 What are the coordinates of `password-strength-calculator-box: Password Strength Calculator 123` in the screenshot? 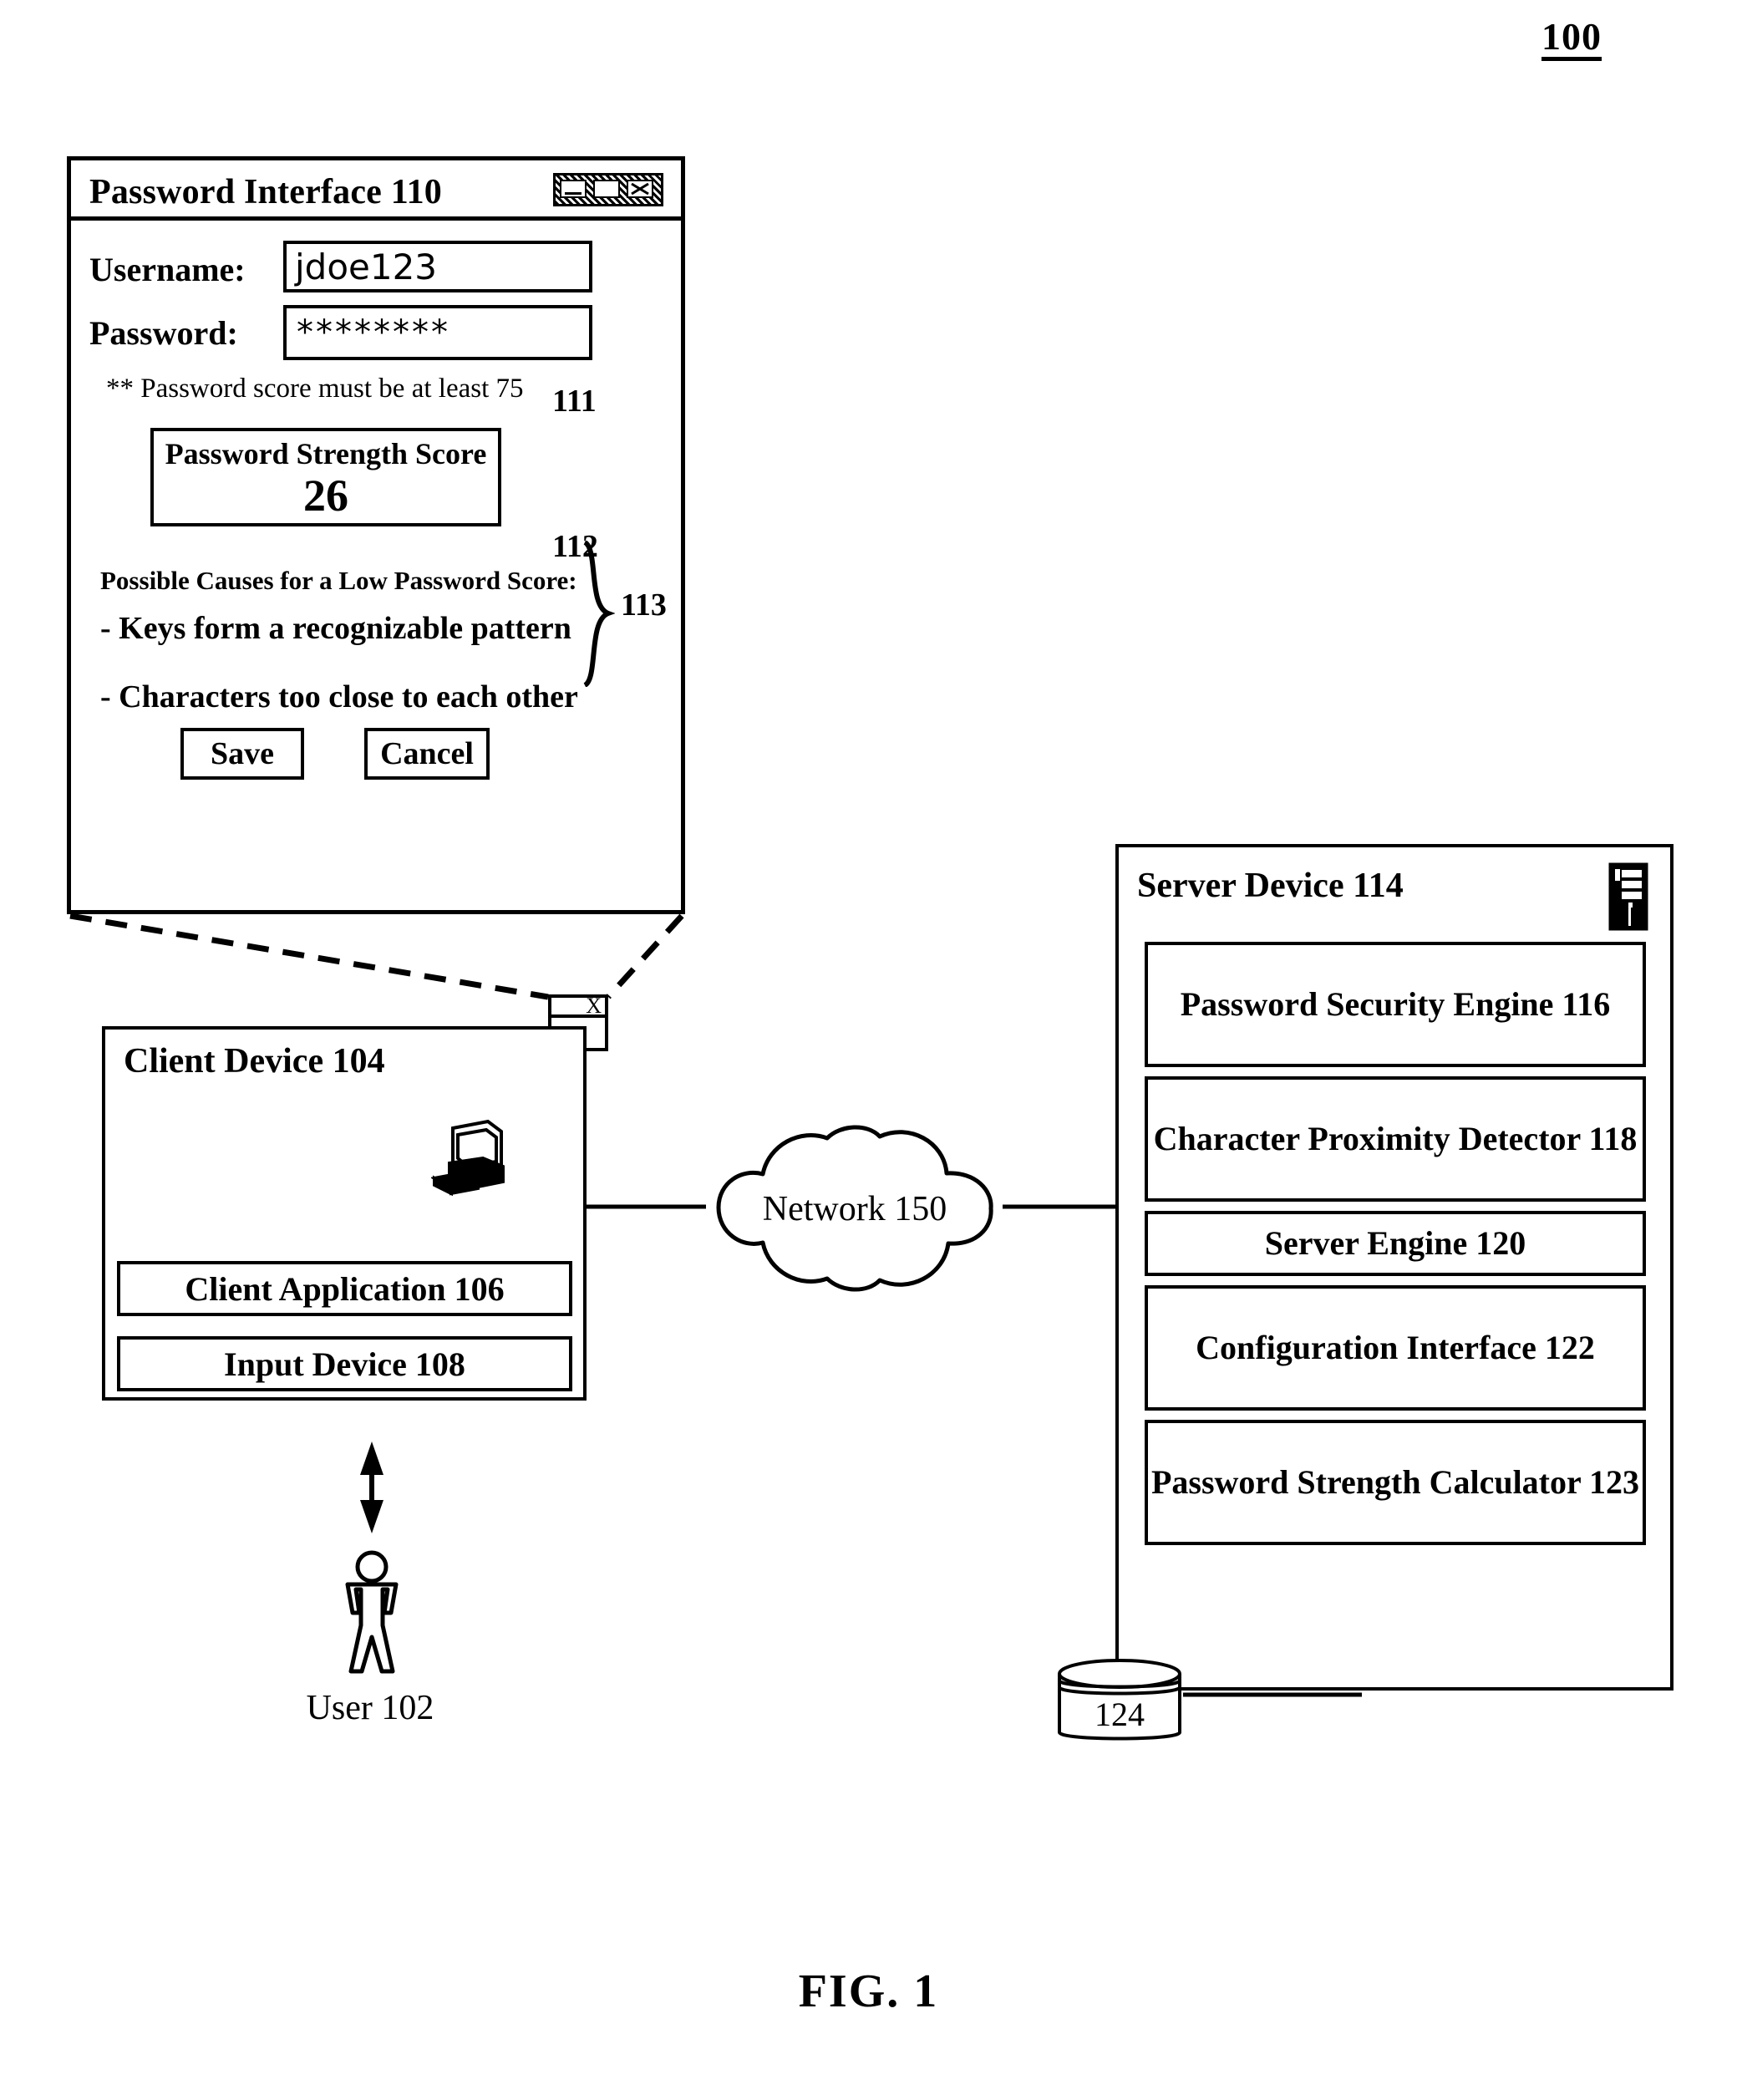 It's located at (1395, 1483).